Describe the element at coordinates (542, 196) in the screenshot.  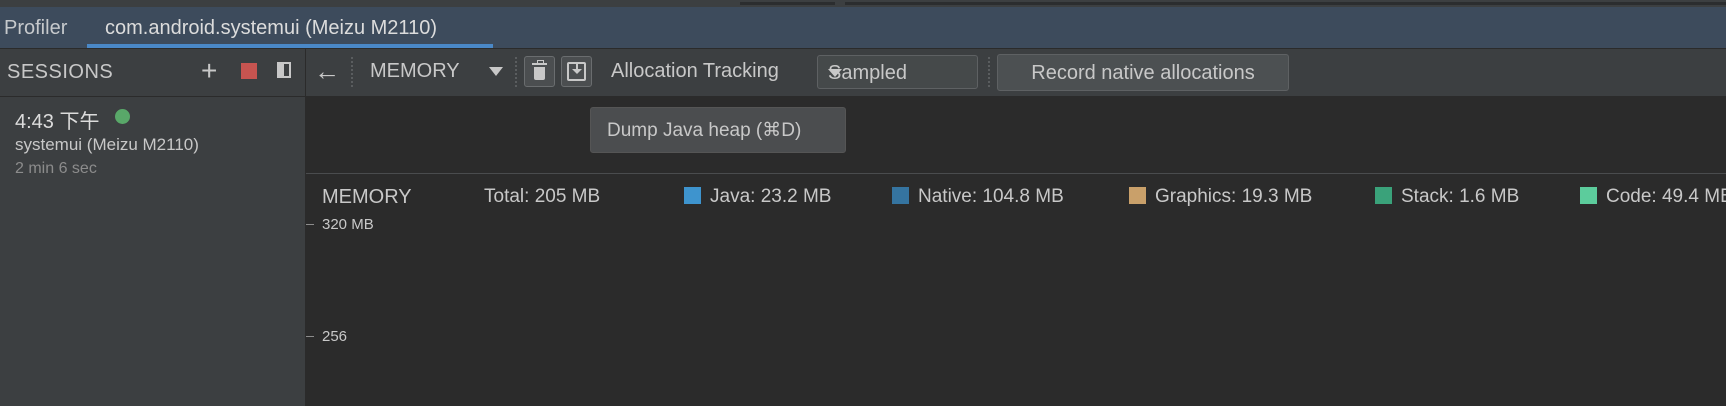
I see `memory-total: Total: 205 MB` at that location.